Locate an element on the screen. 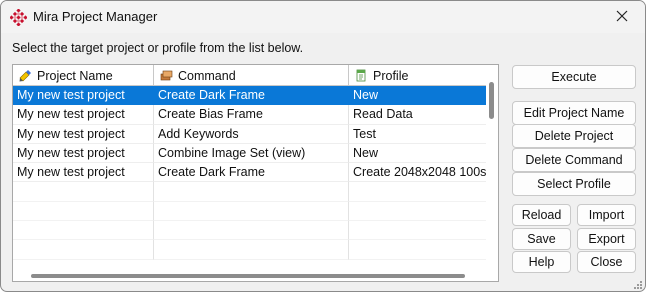 The image size is (646, 292). cell-command: Create Bias Frame is located at coordinates (251, 115).